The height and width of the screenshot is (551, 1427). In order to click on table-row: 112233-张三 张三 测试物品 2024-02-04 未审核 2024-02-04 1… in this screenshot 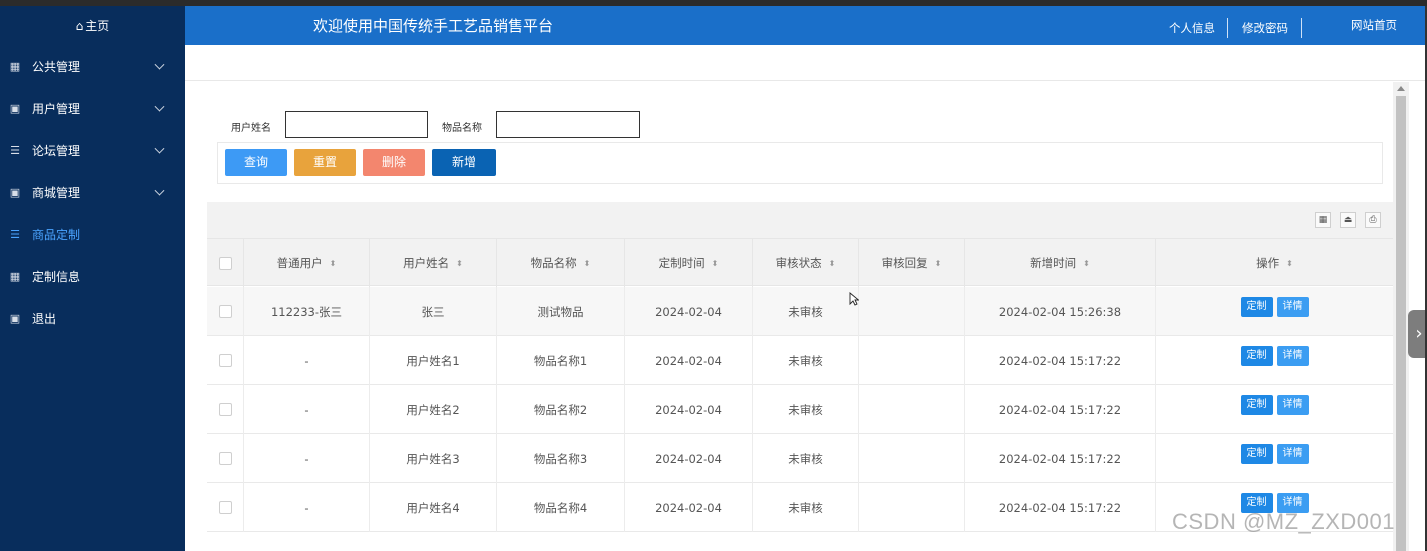, I will do `click(800, 311)`.